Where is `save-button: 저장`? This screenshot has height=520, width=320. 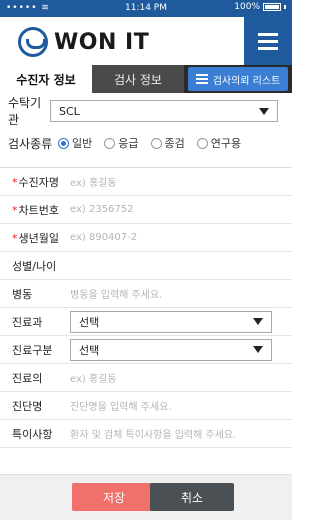 save-button: 저장 is located at coordinates (114, 497).